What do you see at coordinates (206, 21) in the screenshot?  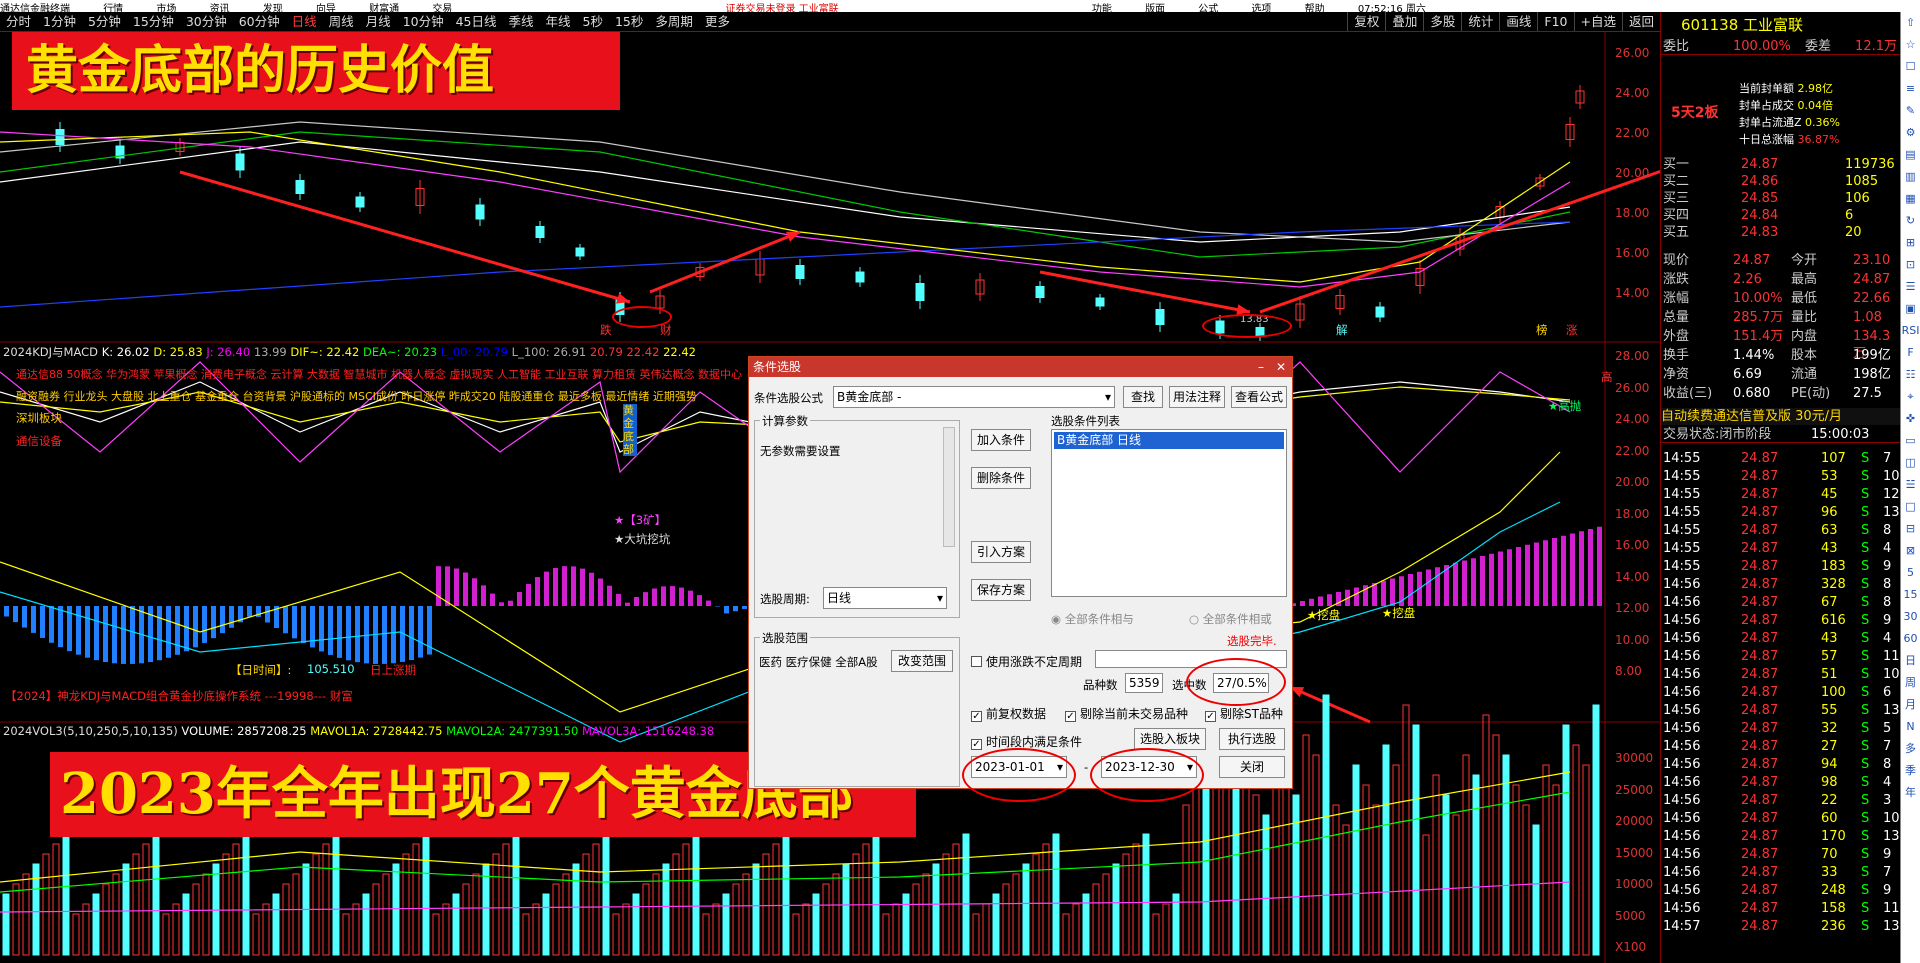 I see `period-tab: 30分钟` at bounding box center [206, 21].